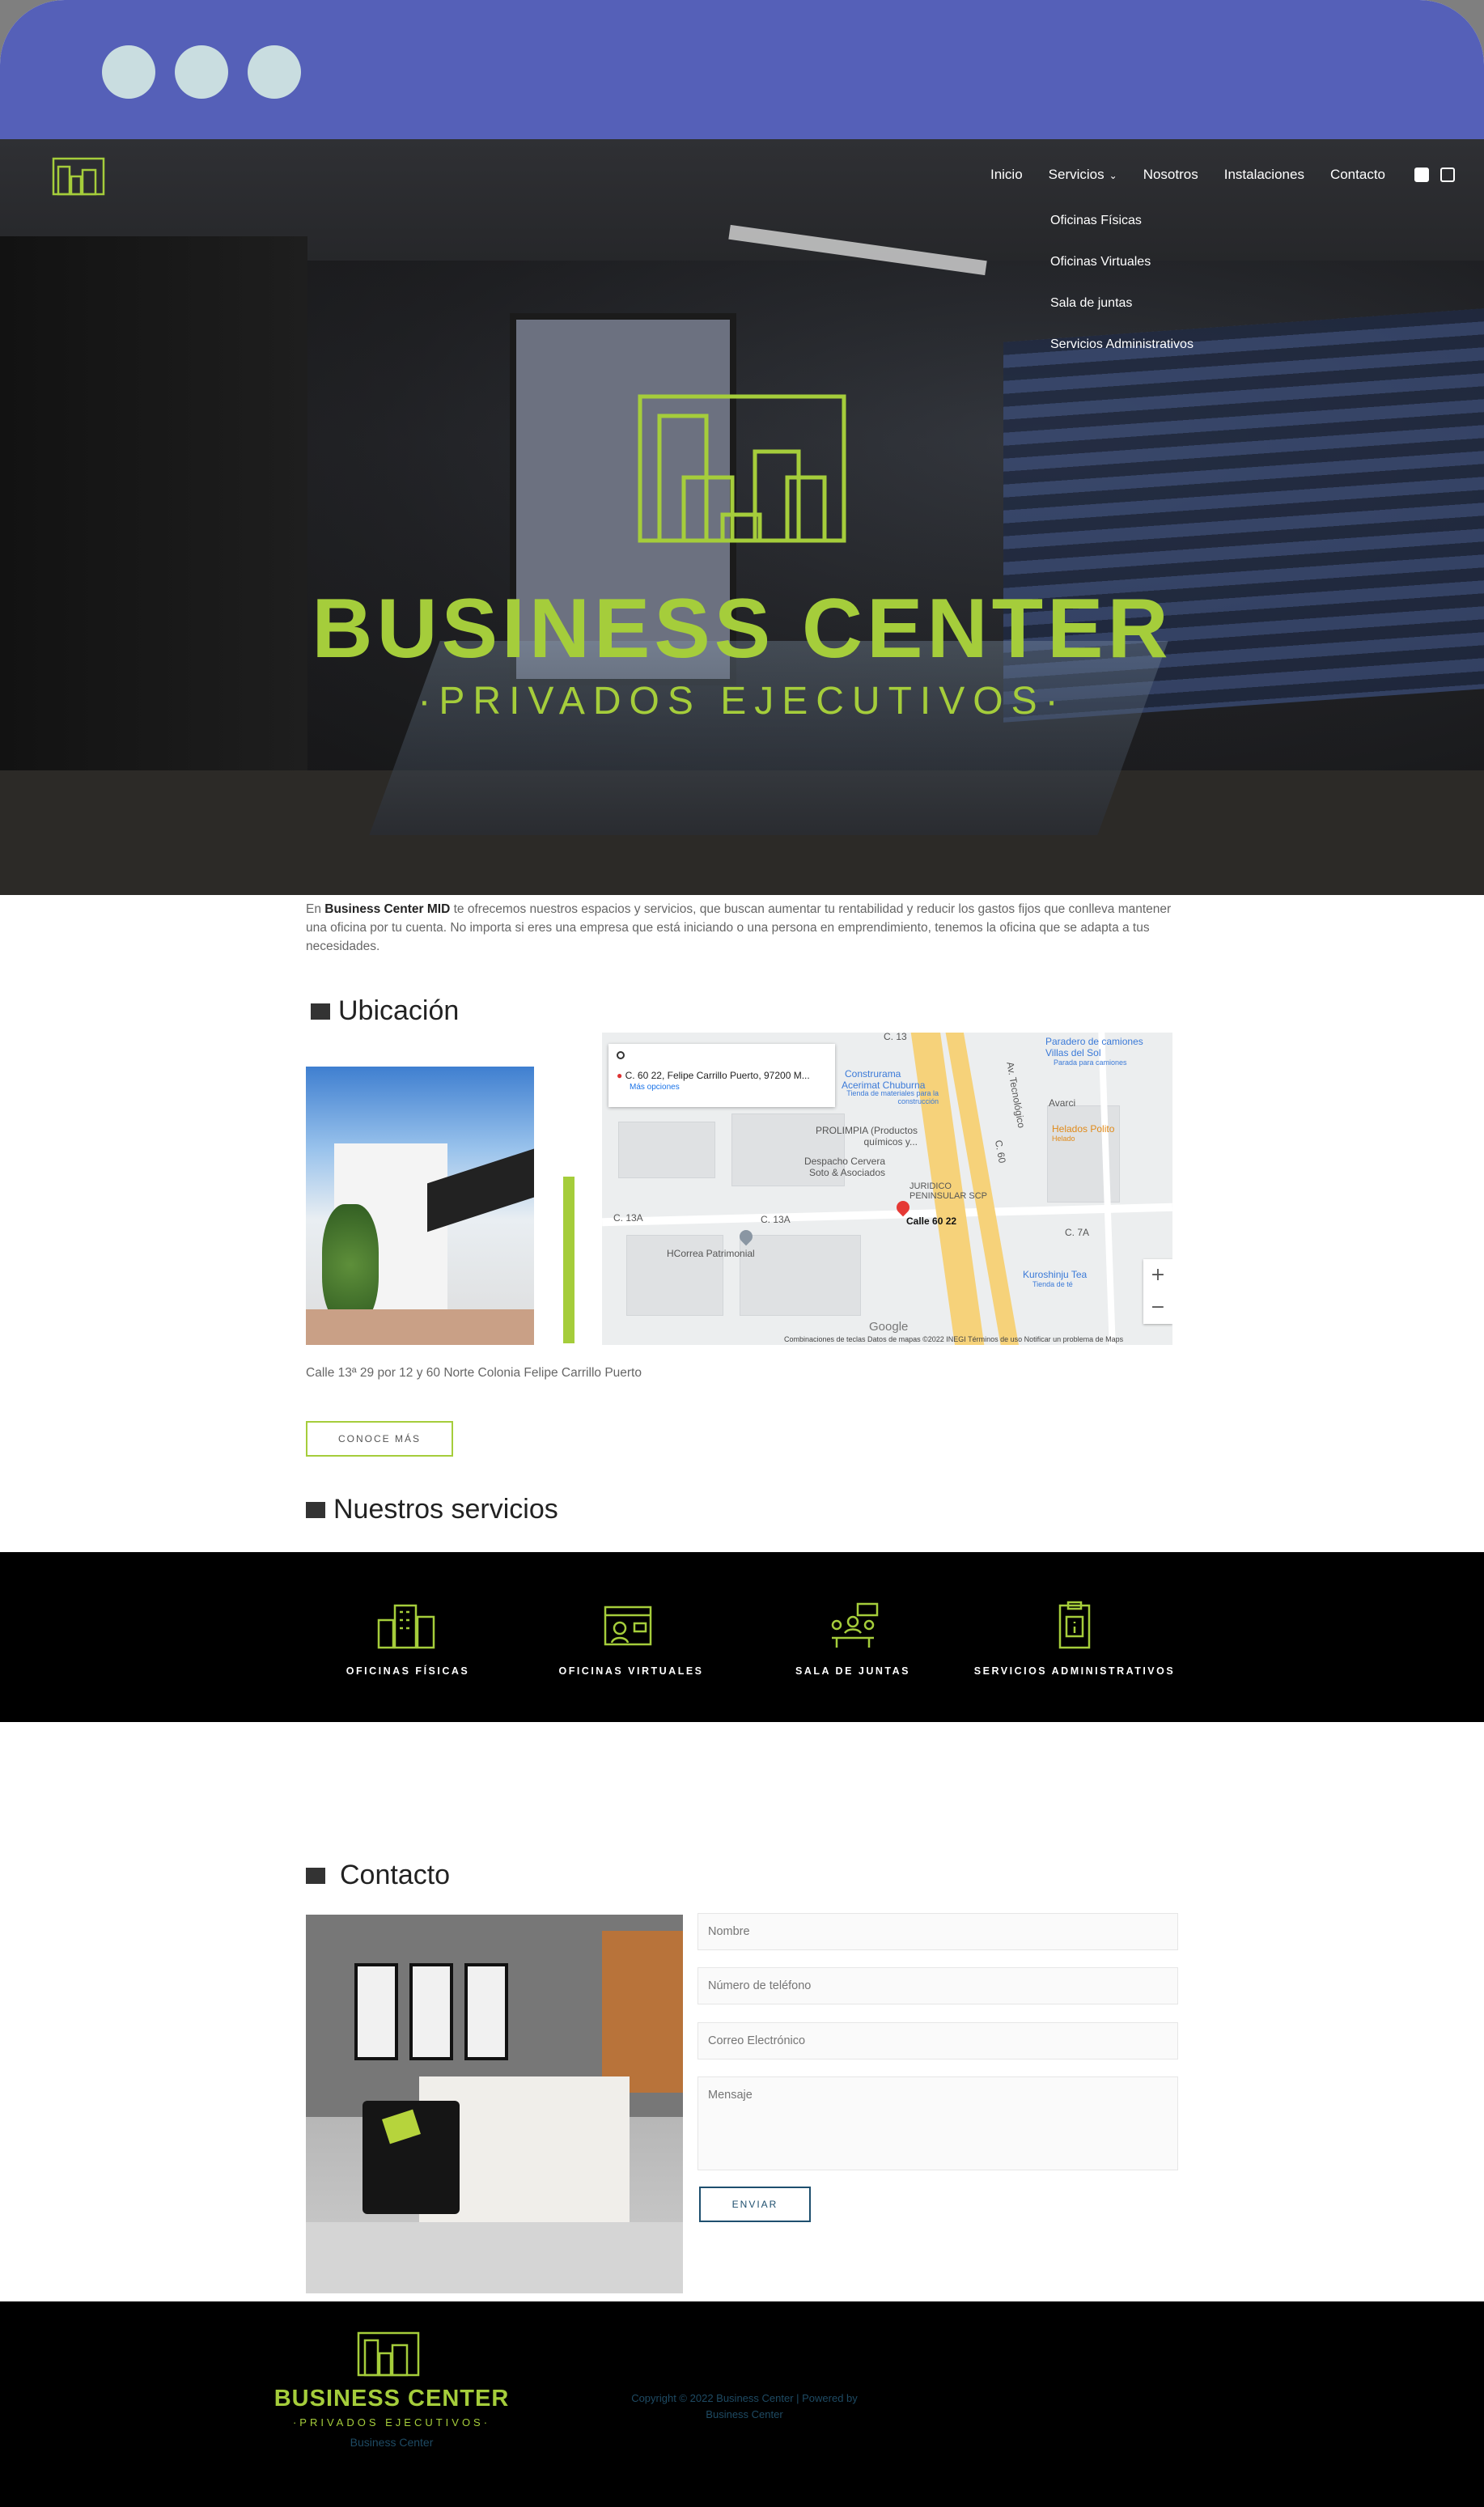  Describe the element at coordinates (1113, 175) in the screenshot. I see `chevron-down-icon: ⌄` at that location.